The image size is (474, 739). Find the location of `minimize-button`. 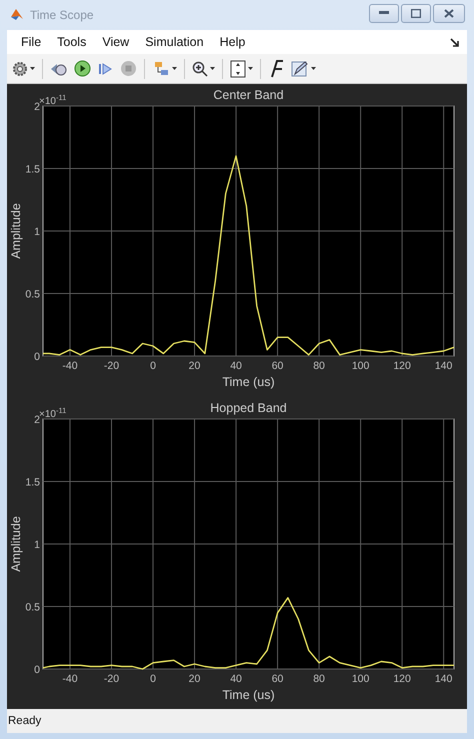

minimize-button is located at coordinates (384, 13).